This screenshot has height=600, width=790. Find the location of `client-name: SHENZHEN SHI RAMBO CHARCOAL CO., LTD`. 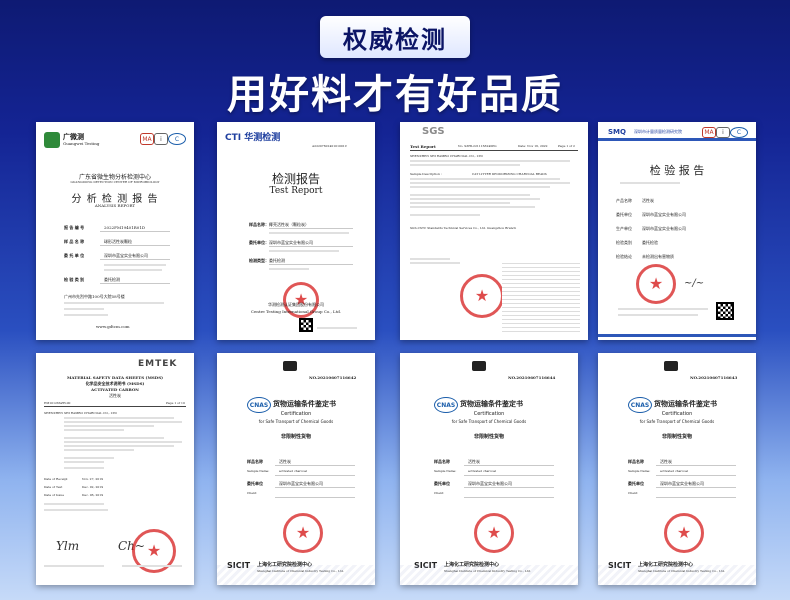

client-name: SHENZHEN SHI RAMBO CHARCOAL CO., LTD is located at coordinates (446, 156).